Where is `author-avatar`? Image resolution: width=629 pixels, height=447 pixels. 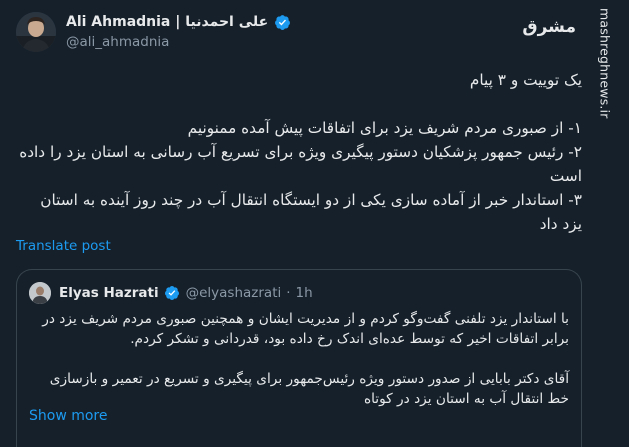 author-avatar is located at coordinates (36, 32).